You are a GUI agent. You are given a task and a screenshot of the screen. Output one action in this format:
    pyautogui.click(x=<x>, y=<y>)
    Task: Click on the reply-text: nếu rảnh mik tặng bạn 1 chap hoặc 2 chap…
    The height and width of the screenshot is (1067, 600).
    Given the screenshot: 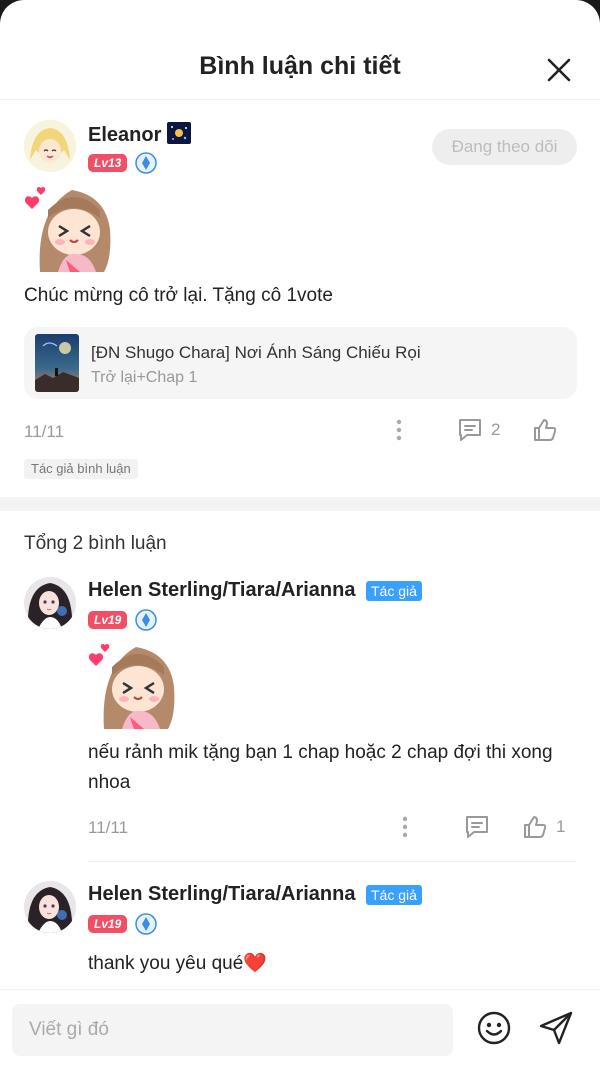 What is the action you would take?
    pyautogui.click(x=320, y=767)
    